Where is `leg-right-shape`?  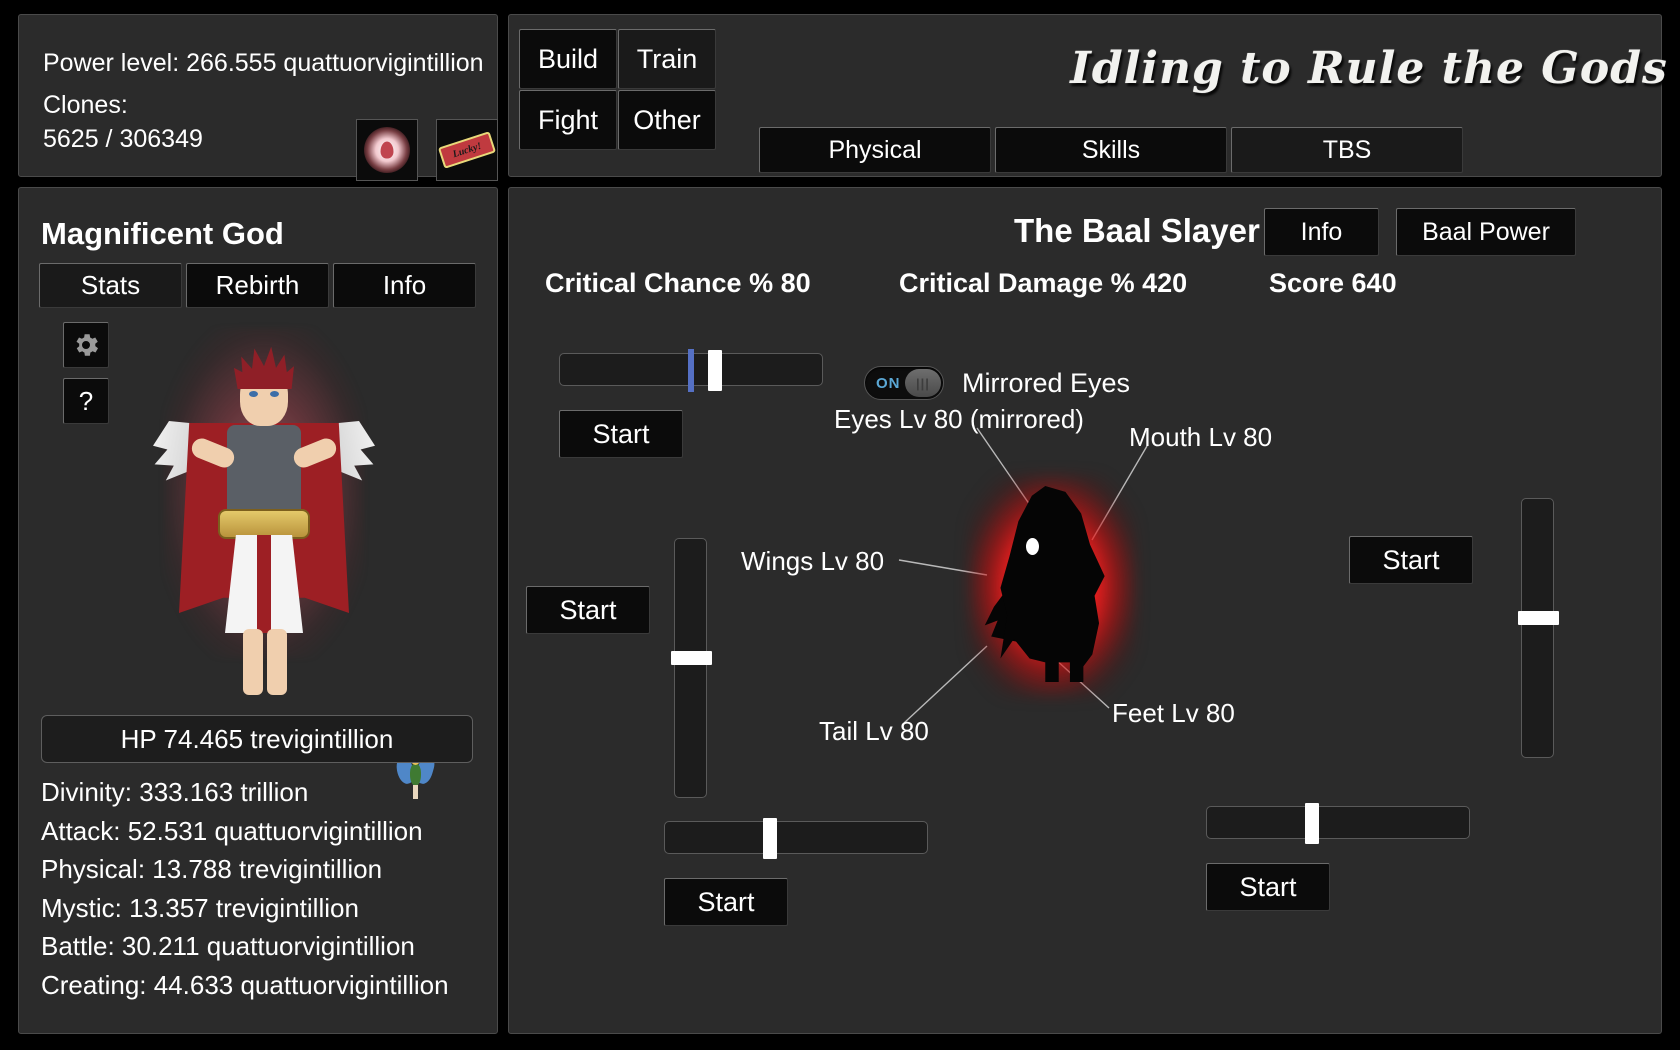
leg-right-shape is located at coordinates (277, 662).